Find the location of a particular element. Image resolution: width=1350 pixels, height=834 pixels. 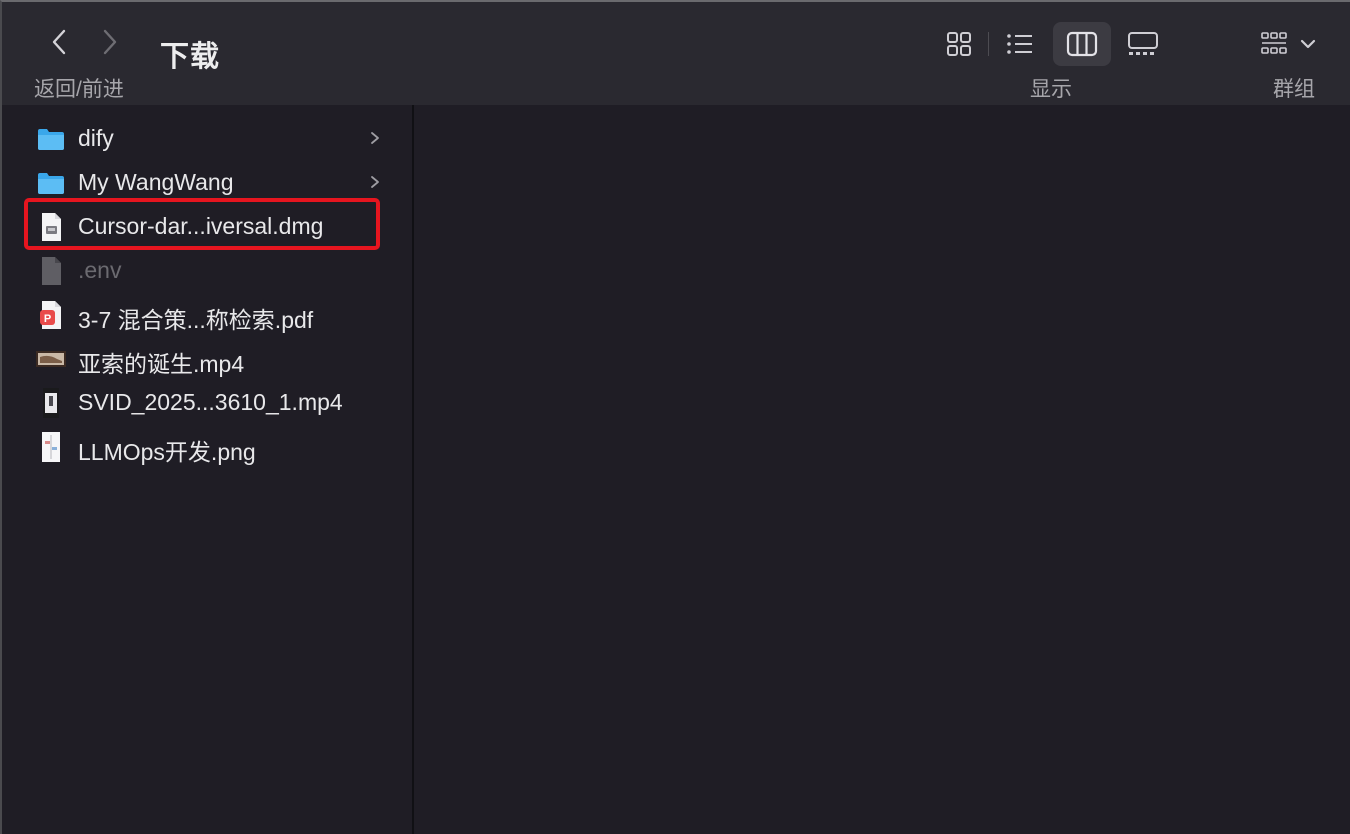

list-icon is located at coordinates (1019, 44).